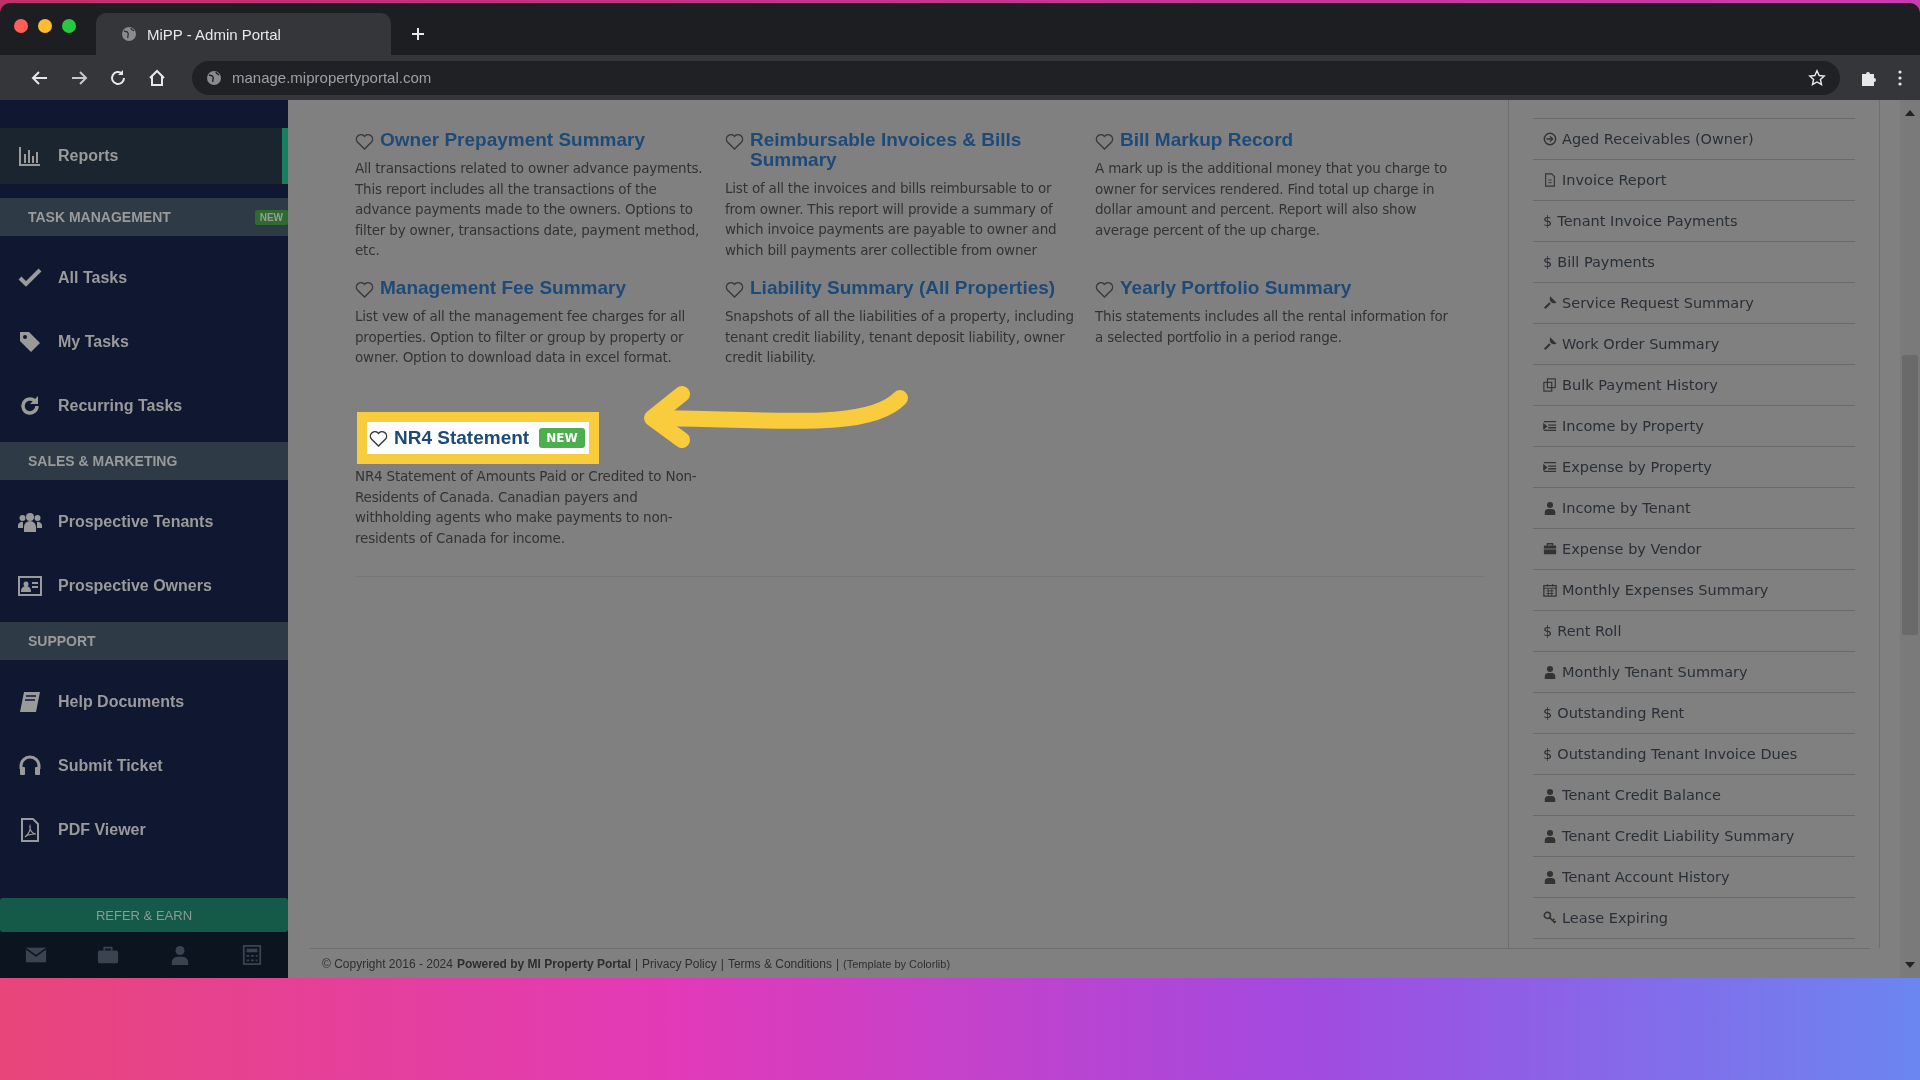  Describe the element at coordinates (1207, 140) in the screenshot. I see `report-title-link: Bill Markup Record` at that location.